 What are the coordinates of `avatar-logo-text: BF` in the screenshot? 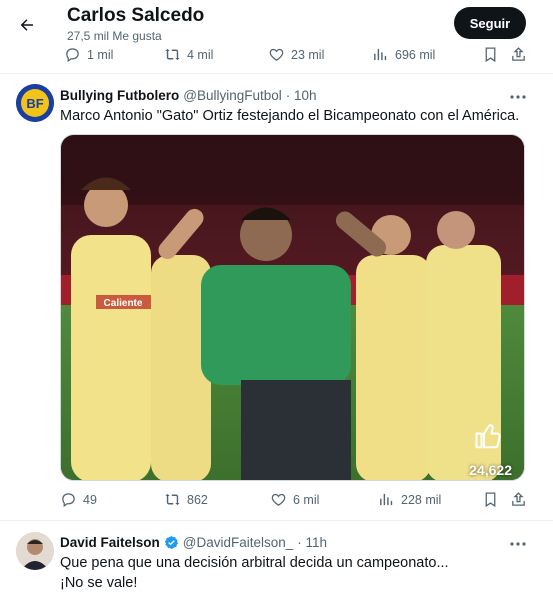 It's located at (34, 103).